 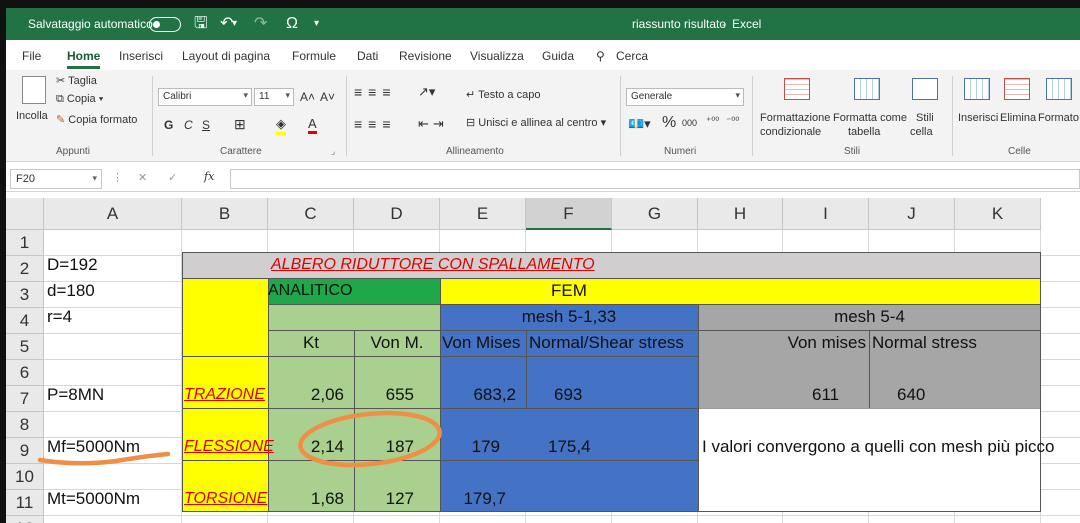 What do you see at coordinates (311, 214) in the screenshot?
I see `column-header-C: C` at bounding box center [311, 214].